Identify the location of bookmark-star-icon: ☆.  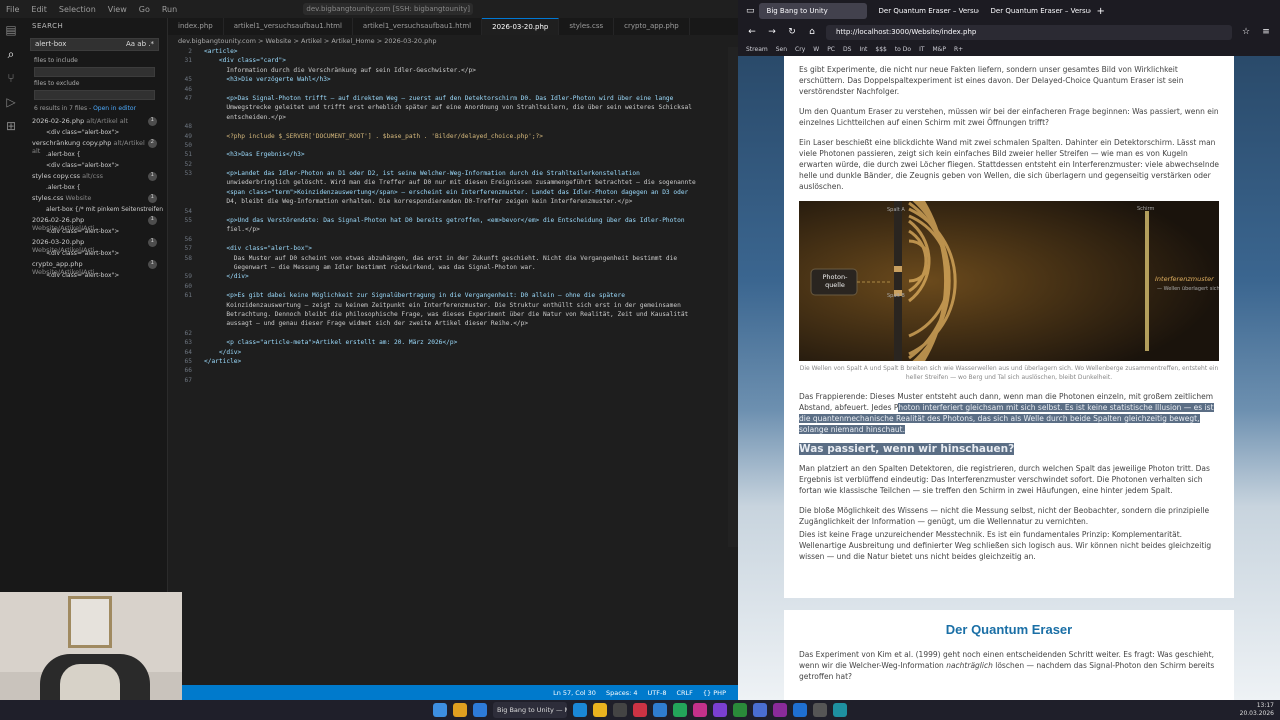
(1246, 32).